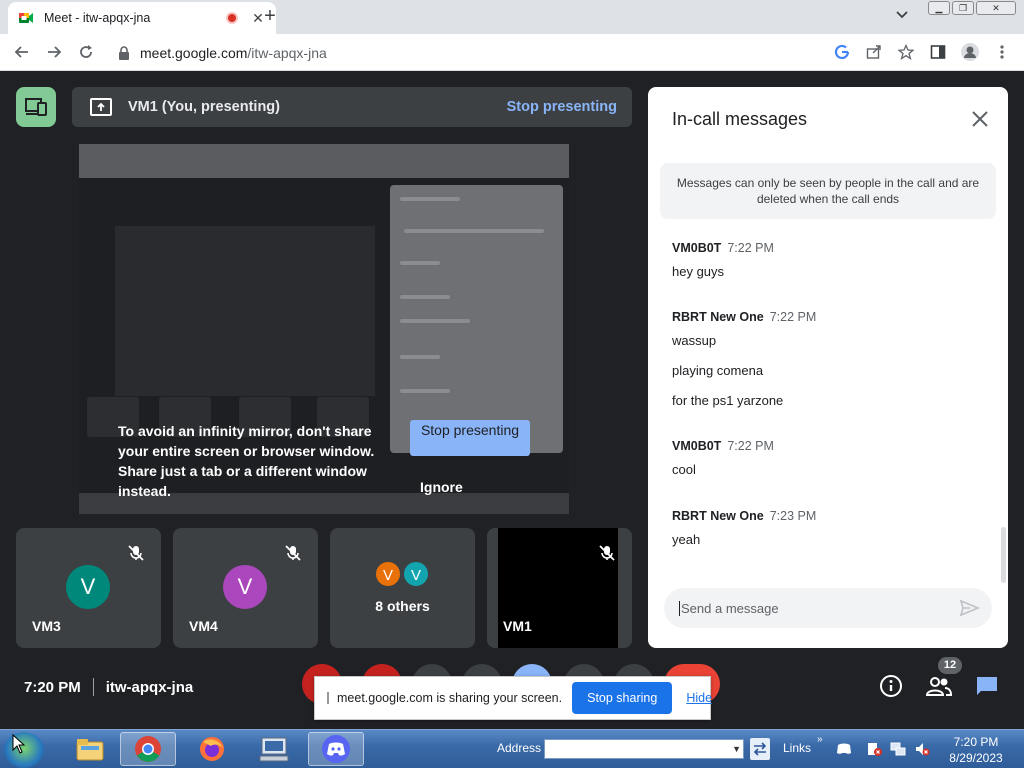 The height and width of the screenshot is (768, 1024). I want to click on close-window-button: ✕, so click(996, 8).